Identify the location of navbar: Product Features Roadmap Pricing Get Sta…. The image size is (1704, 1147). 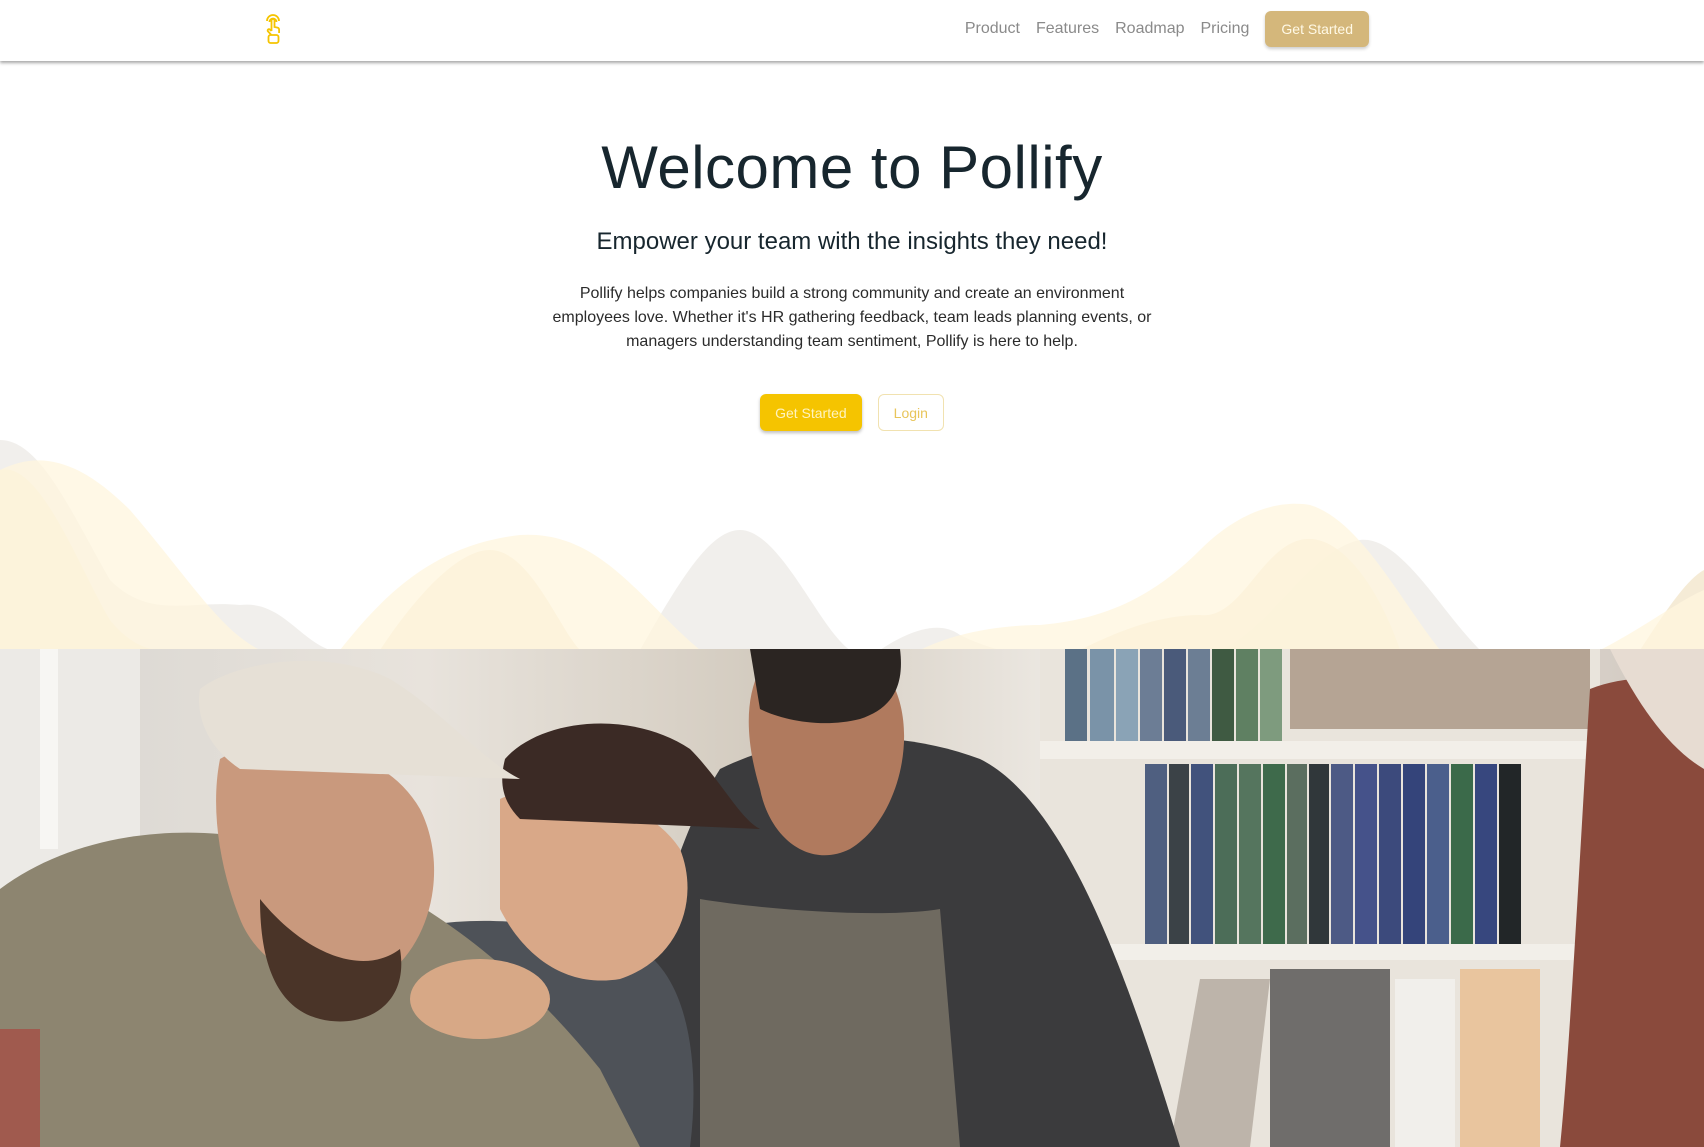
(852, 30).